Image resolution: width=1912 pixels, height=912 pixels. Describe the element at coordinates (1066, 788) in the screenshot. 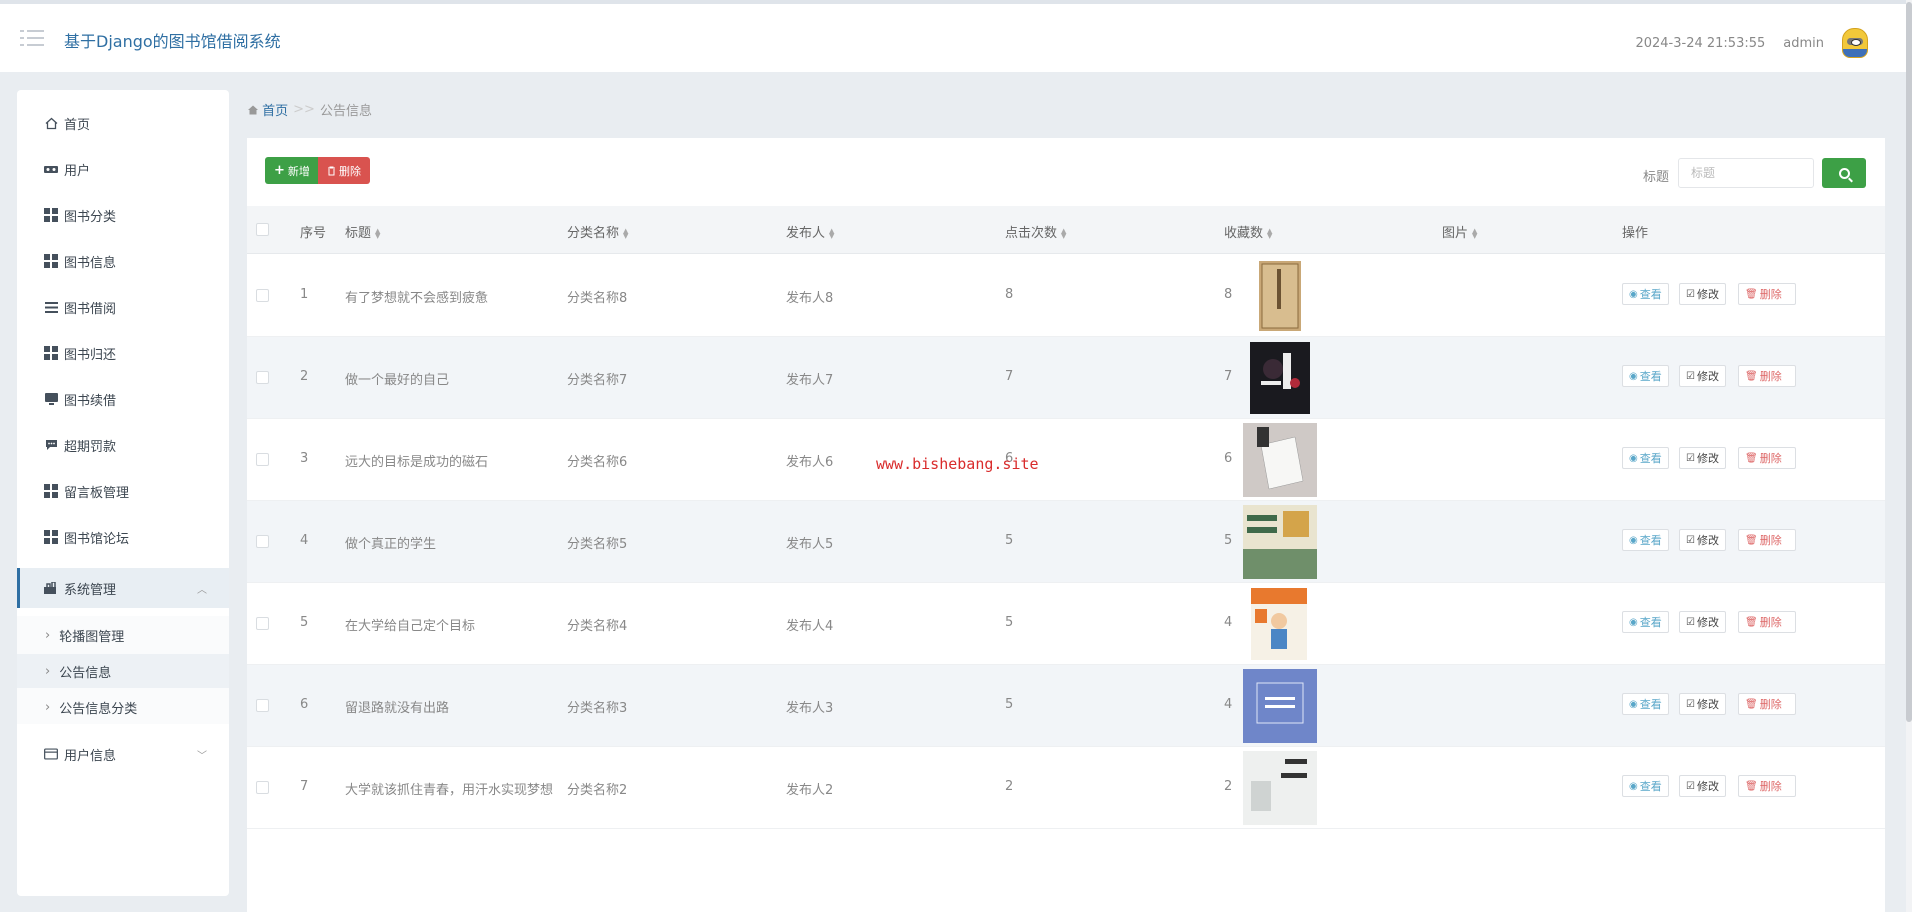

I see `table-row: 7 大学就该抓住青春，用汗水实现梦想 分类名称2 发布人2 2 2 ◉ 查看 ☑ 修改 🗑 删除` at that location.